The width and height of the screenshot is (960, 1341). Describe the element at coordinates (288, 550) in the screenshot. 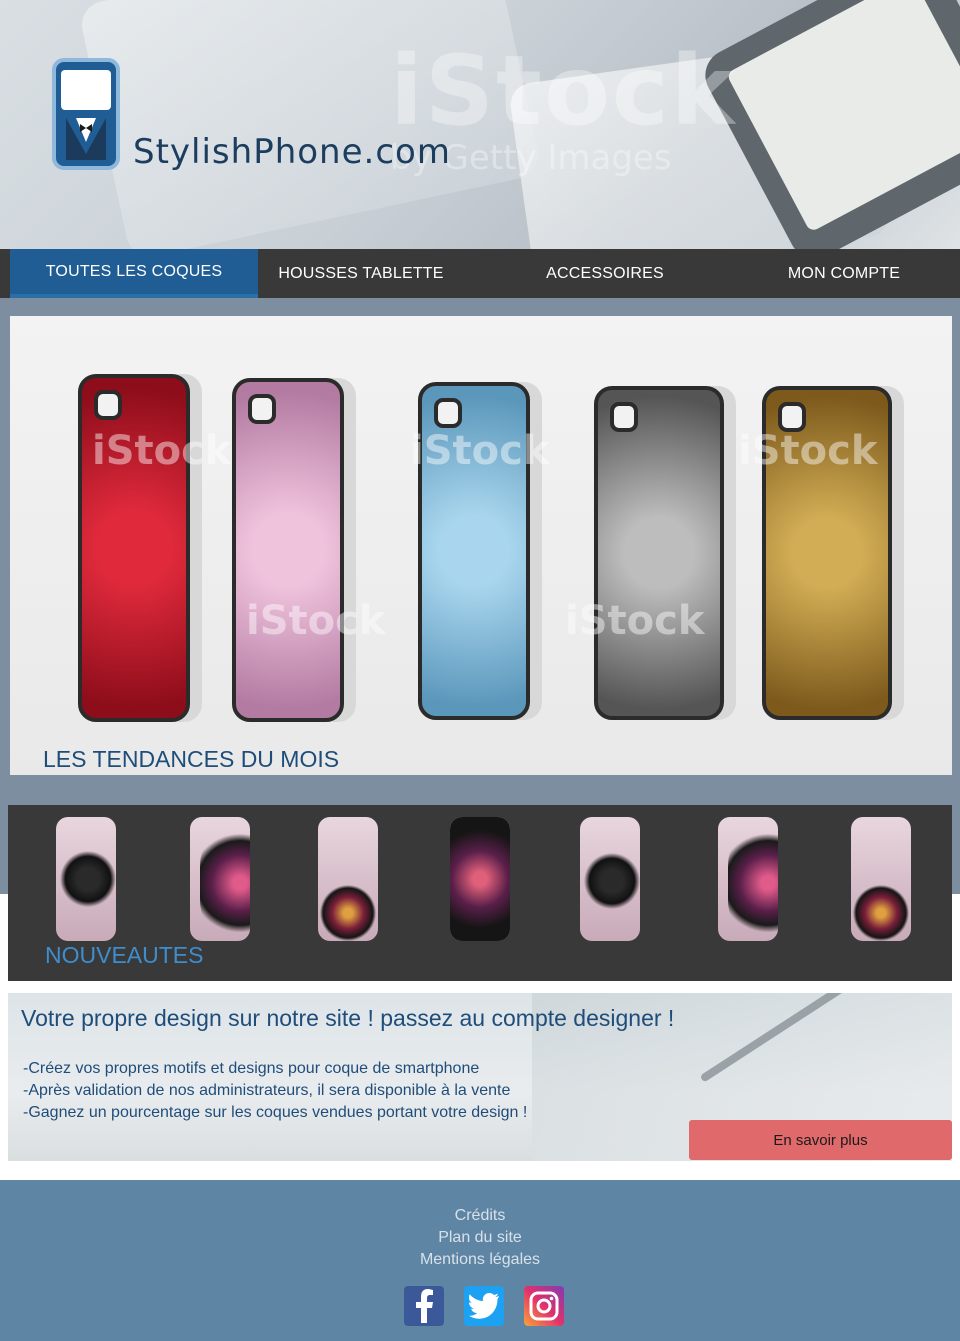

I see `phone-case-pink` at that location.